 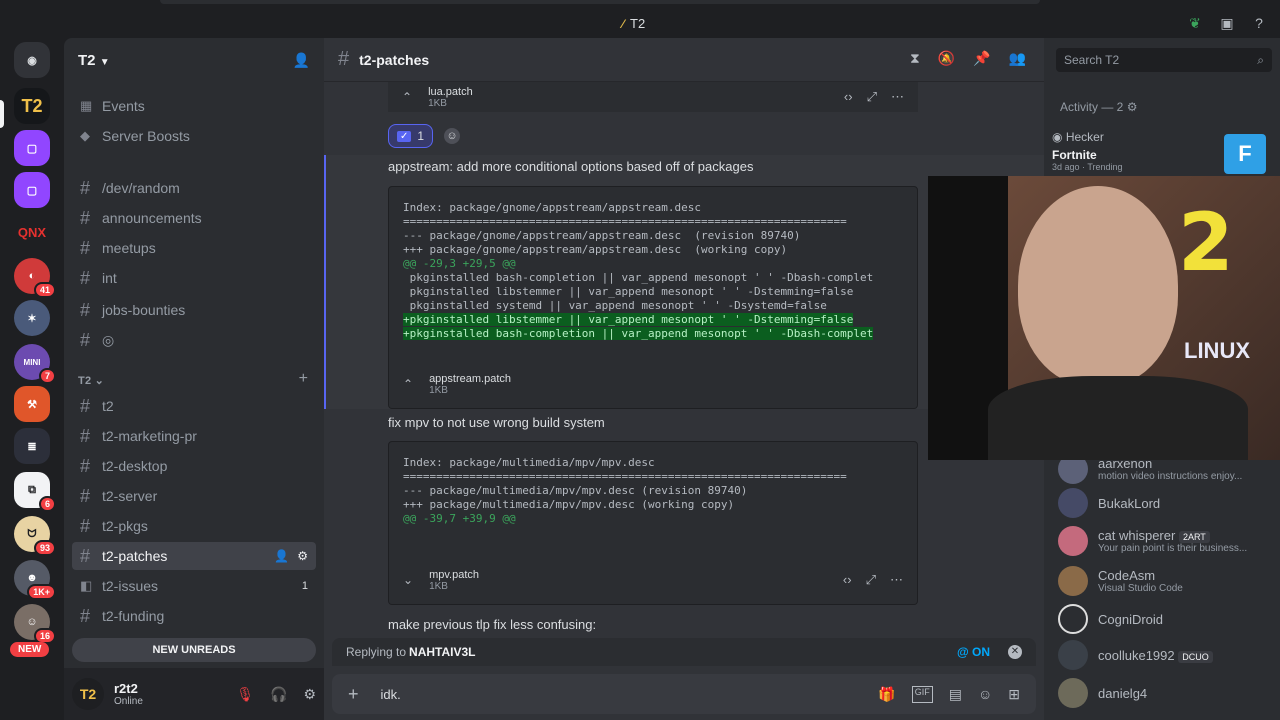 I want to click on threads-icon: ⧗, so click(x=915, y=58).